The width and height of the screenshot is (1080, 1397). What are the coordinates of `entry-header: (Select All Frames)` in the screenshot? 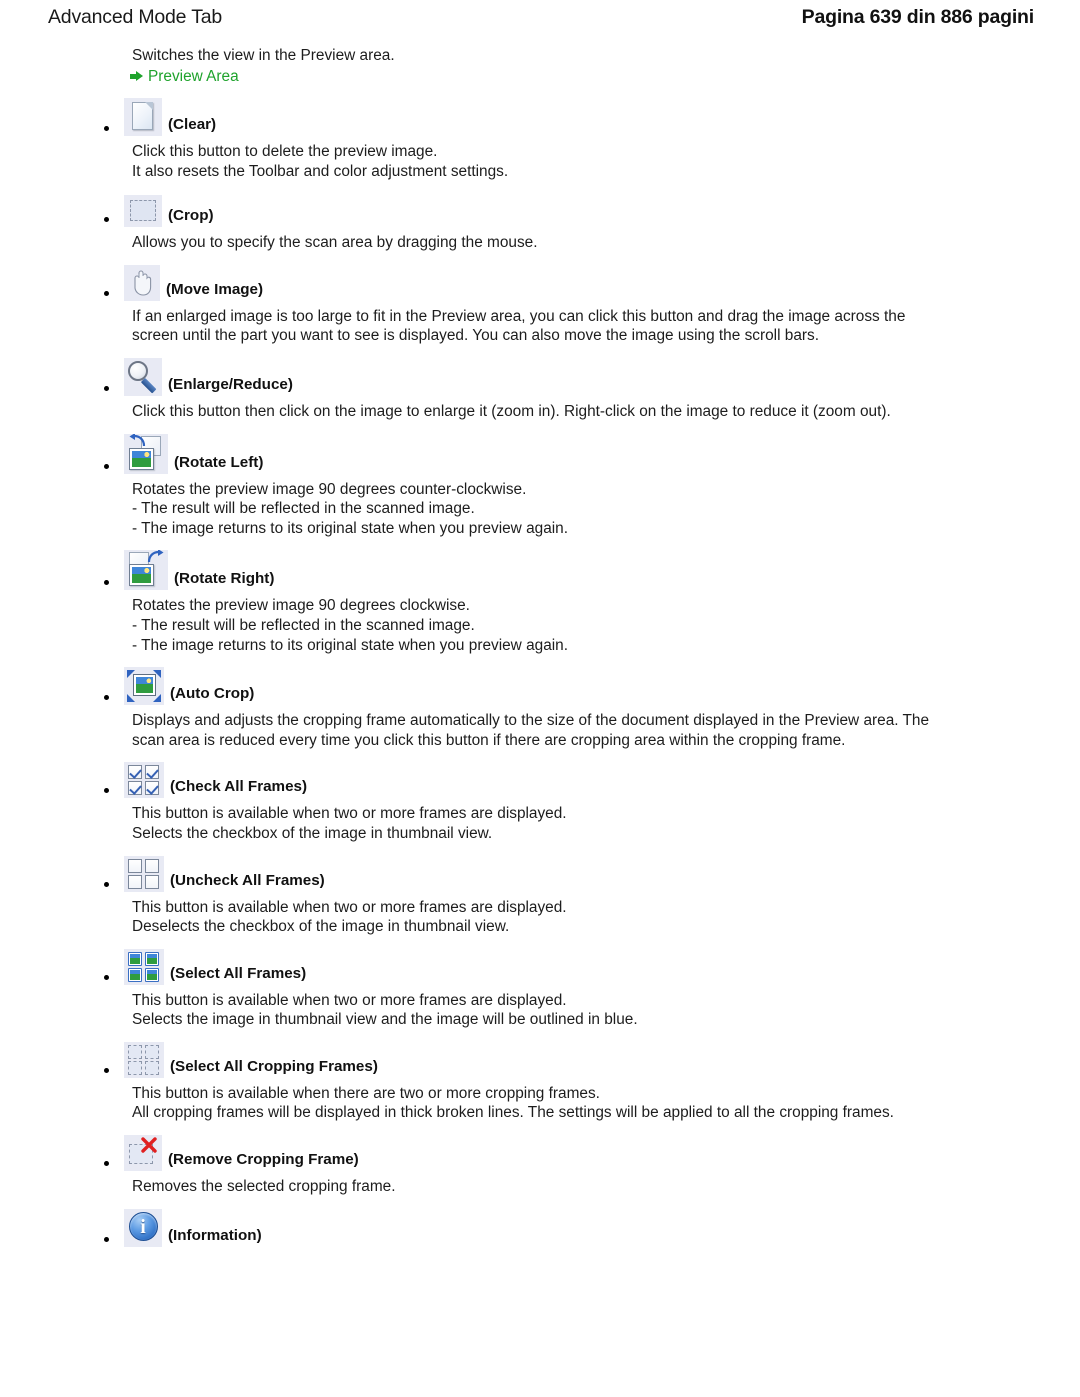 It's located at (524, 966).